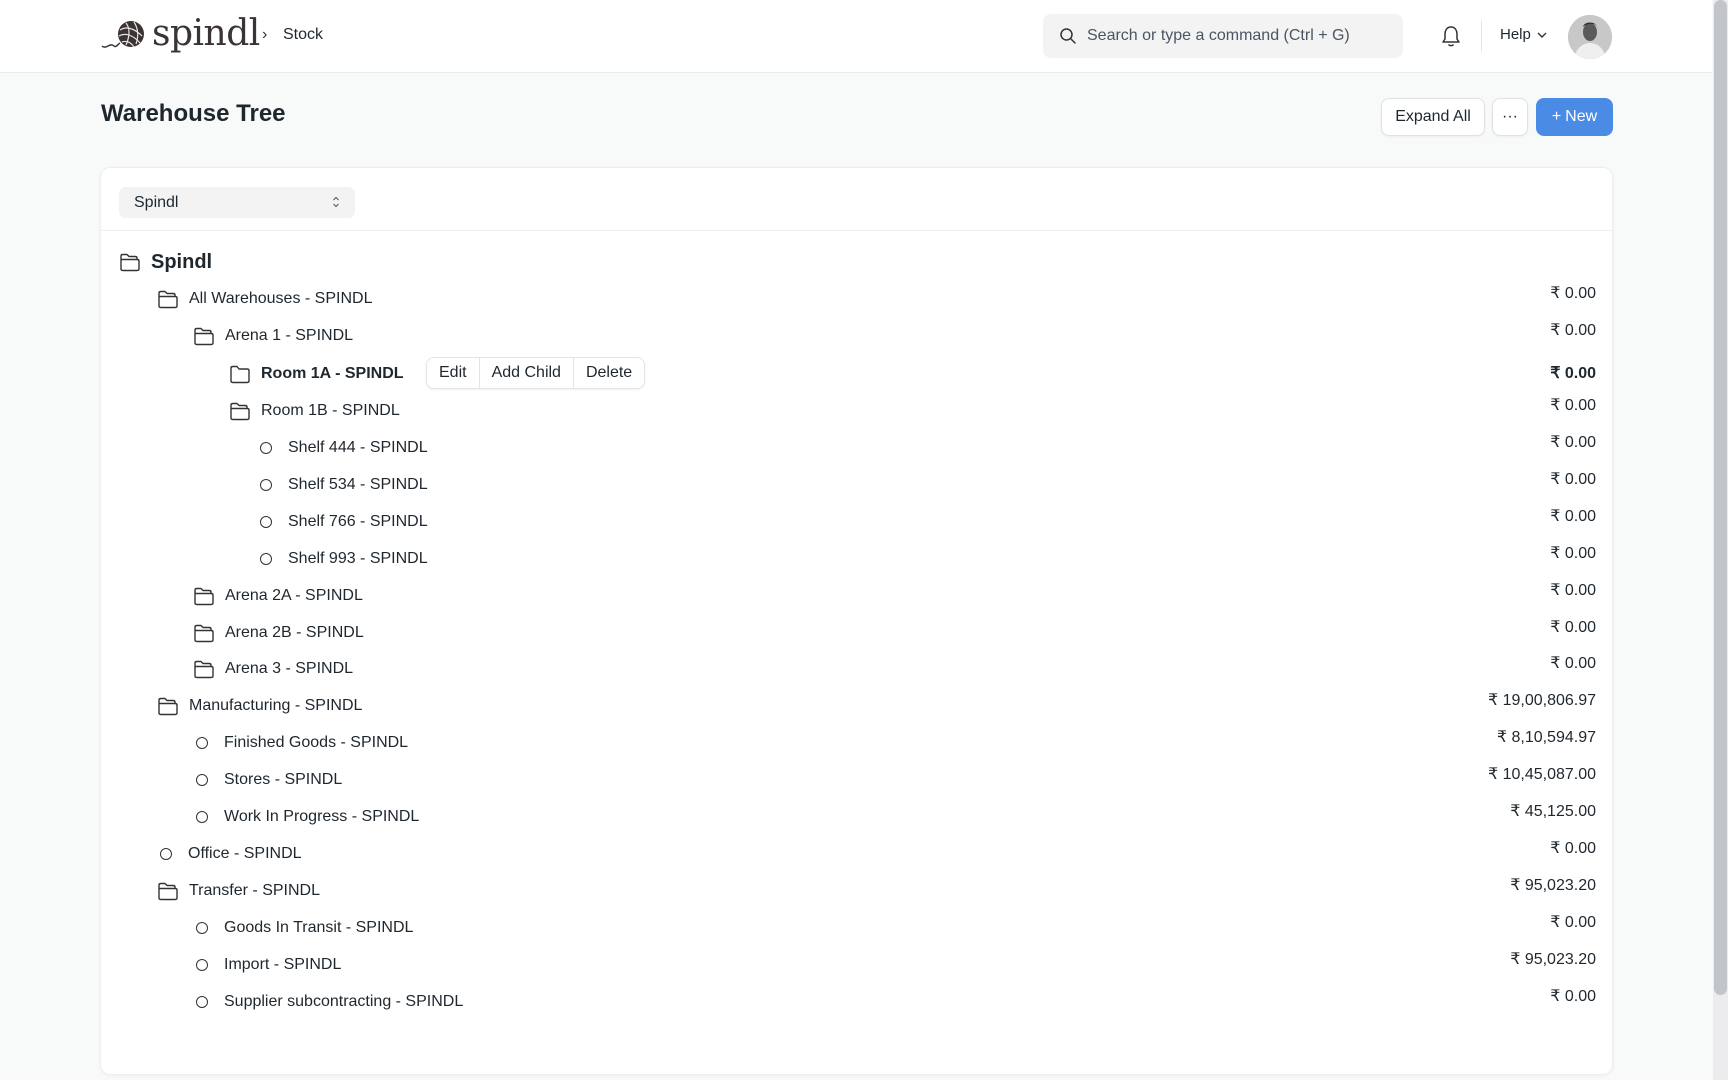 This screenshot has width=1728, height=1080. I want to click on tree-node: Work In Progress - SPINDL, so click(305, 817).